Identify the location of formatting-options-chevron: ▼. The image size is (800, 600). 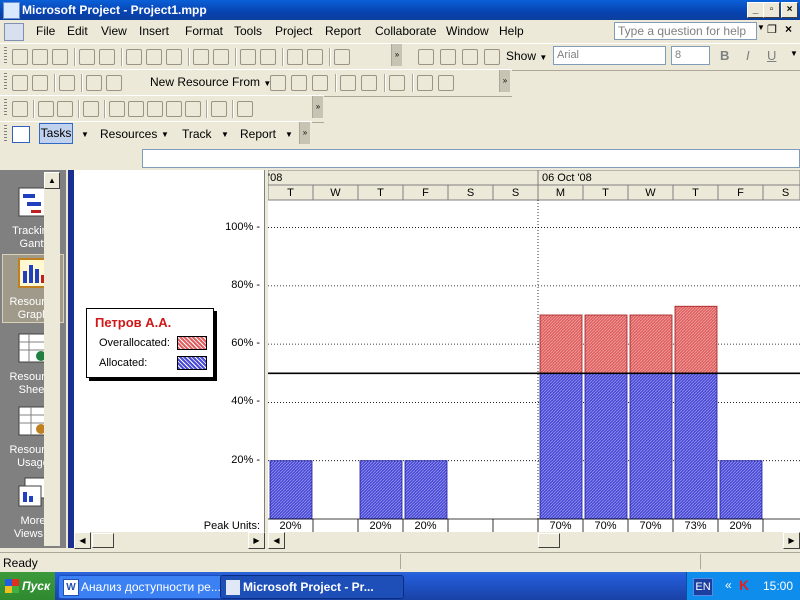
(794, 53).